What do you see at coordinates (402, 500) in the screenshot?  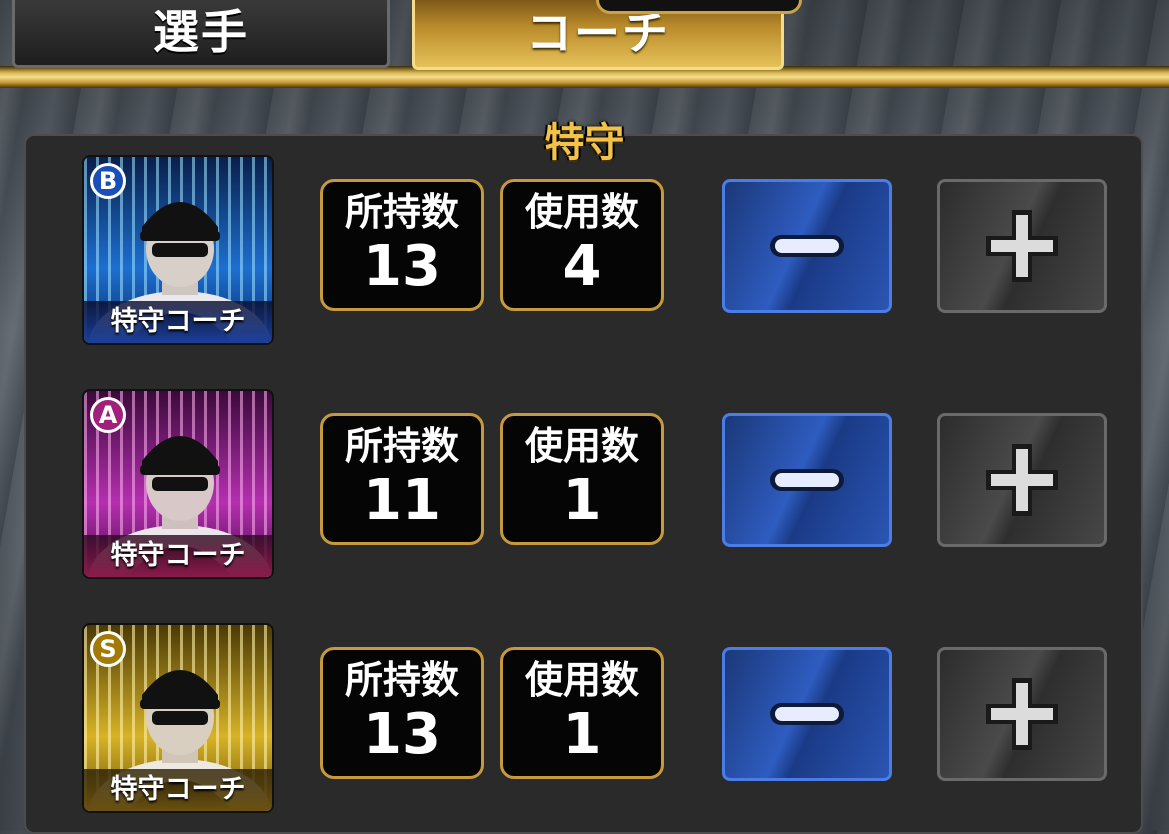 I see `owned-value: 11` at bounding box center [402, 500].